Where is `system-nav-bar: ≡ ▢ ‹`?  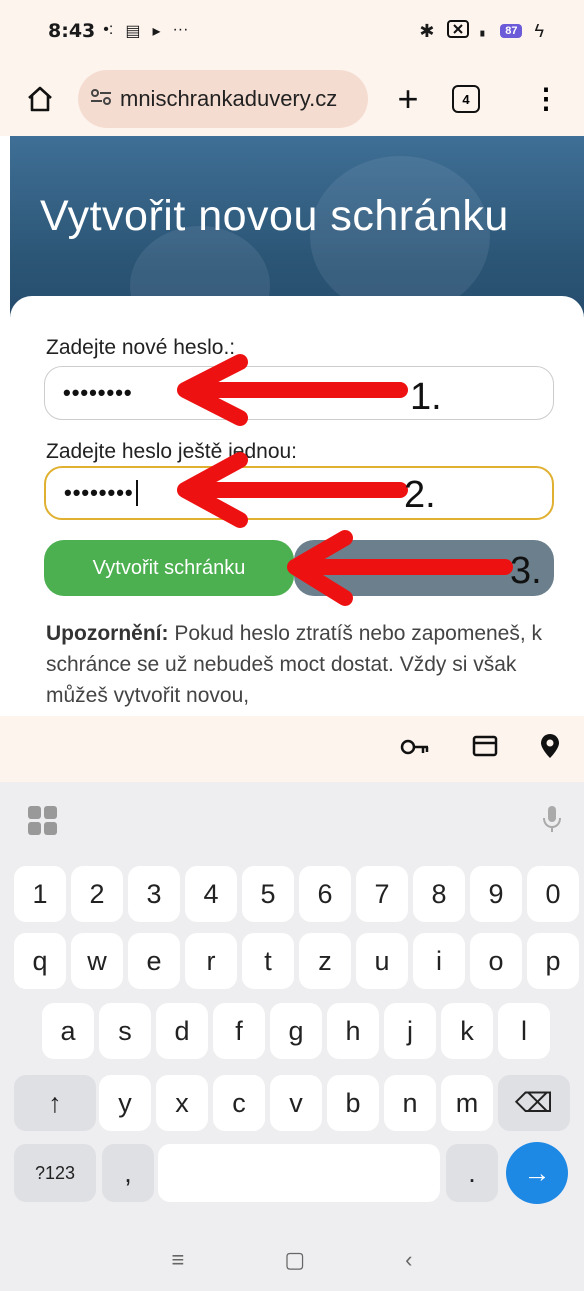 system-nav-bar: ≡ ▢ ‹ is located at coordinates (292, 1259).